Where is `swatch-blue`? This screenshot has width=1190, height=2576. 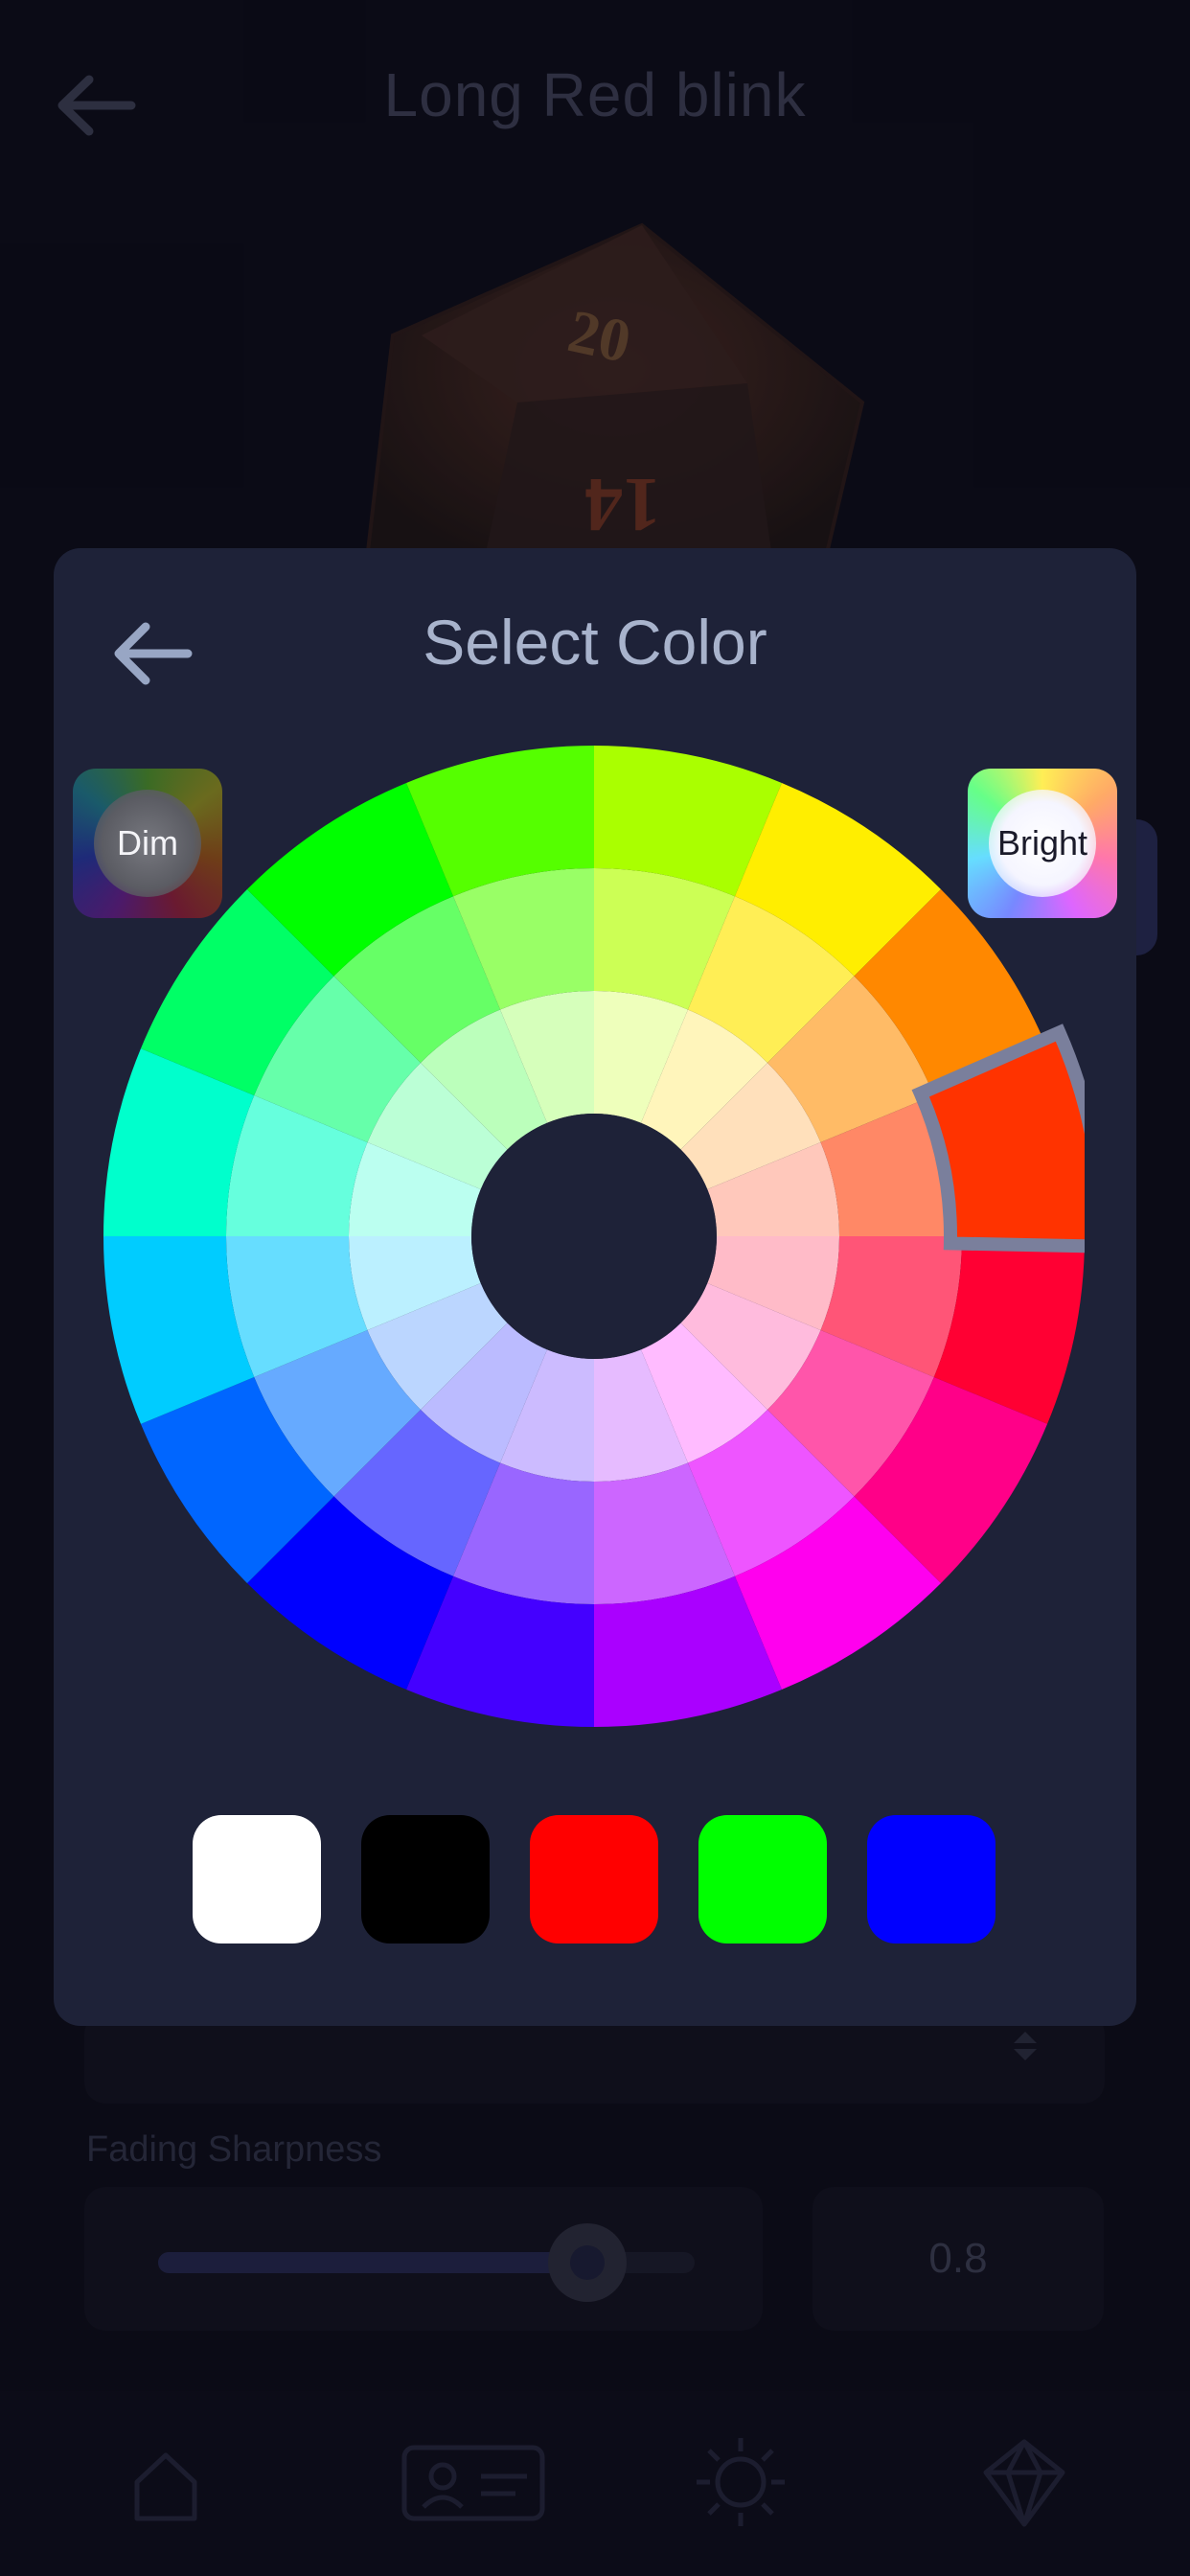
swatch-blue is located at coordinates (931, 1879).